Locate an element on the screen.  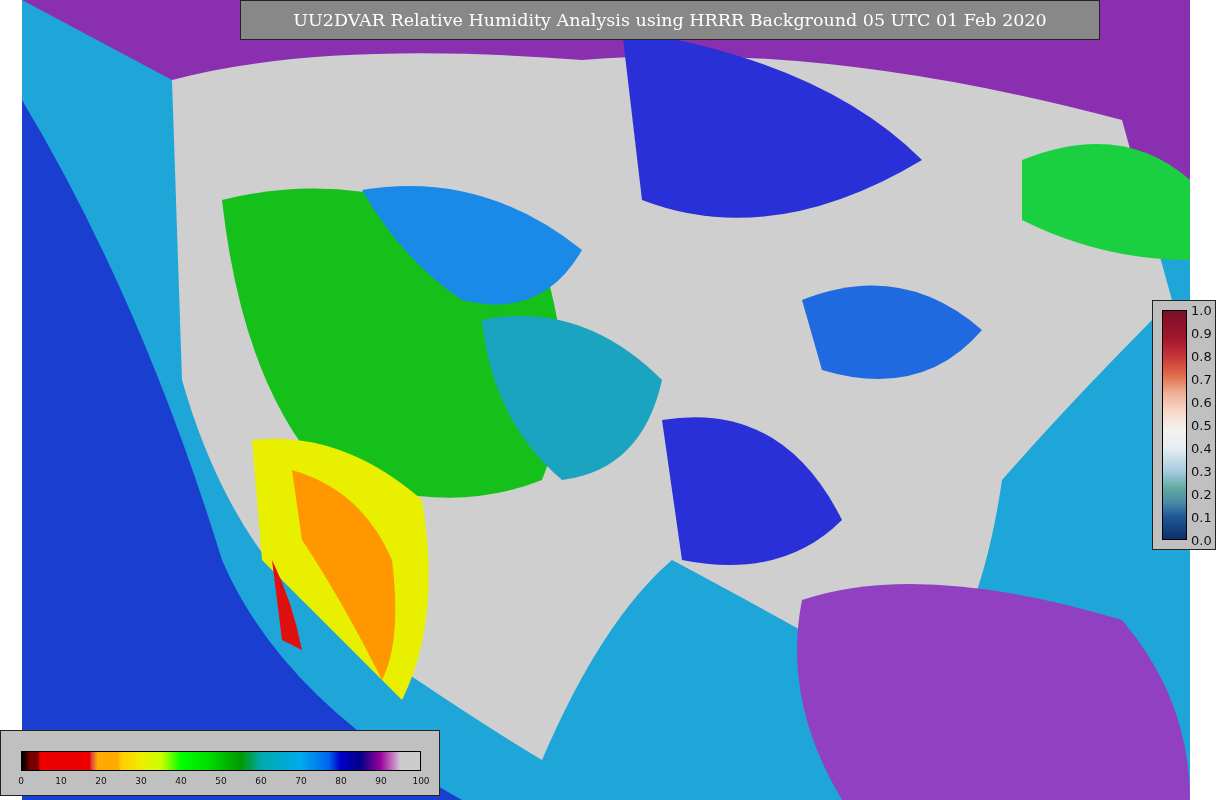
tick-label: 0.6 is located at coordinates (1201, 402).